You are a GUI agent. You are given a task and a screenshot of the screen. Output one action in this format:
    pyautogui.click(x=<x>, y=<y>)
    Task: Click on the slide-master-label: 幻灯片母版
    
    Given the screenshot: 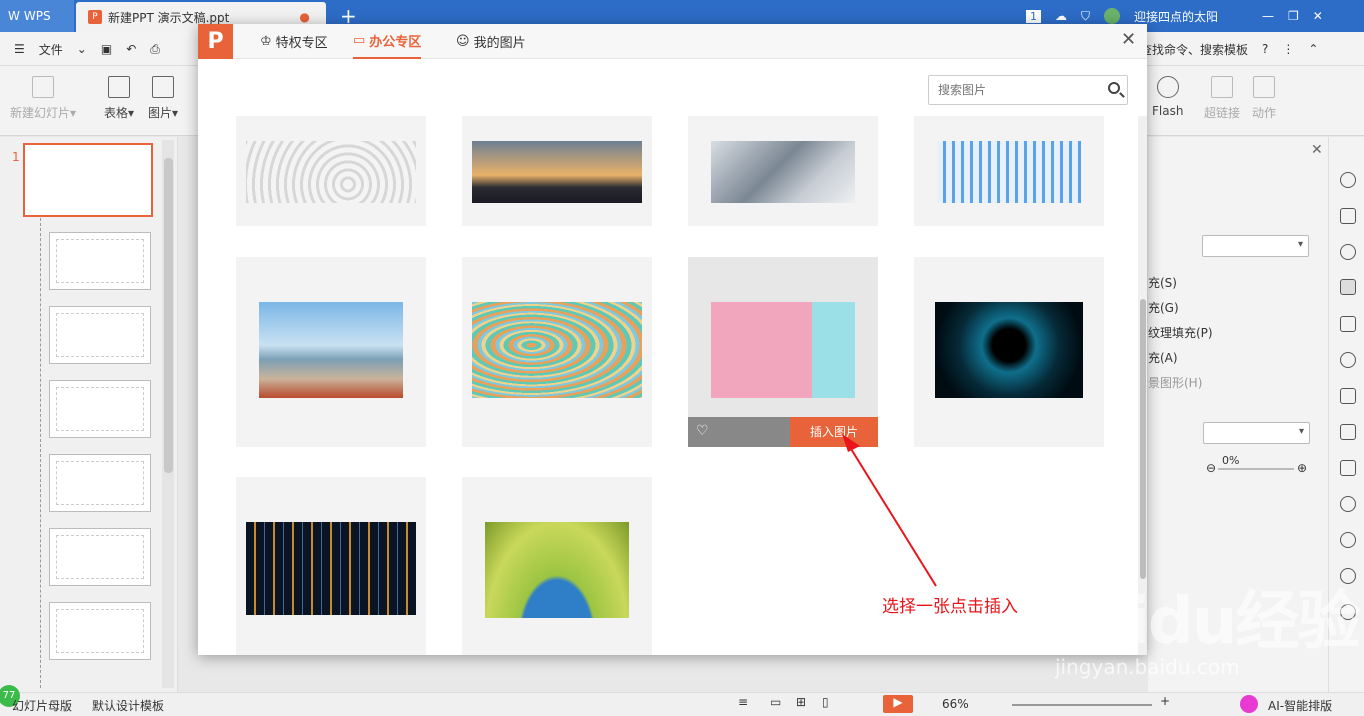 What is the action you would take?
    pyautogui.click(x=42, y=705)
    